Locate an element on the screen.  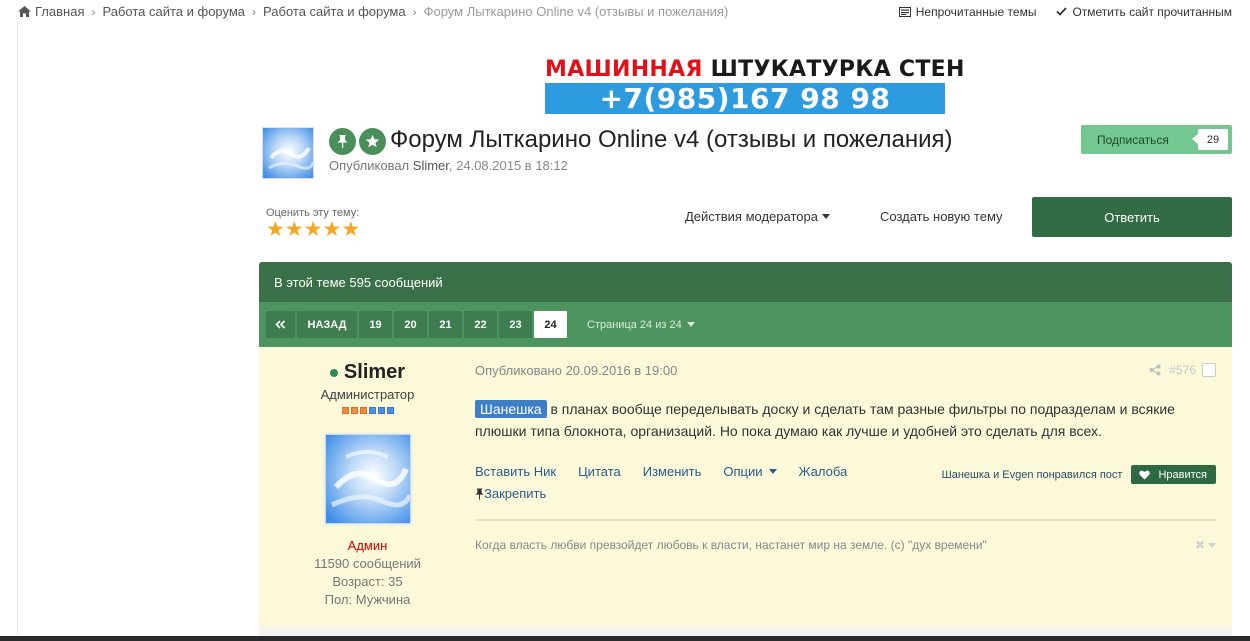
post-date: Опубликовано 20.09.2016 в 19:00 is located at coordinates (576, 370).